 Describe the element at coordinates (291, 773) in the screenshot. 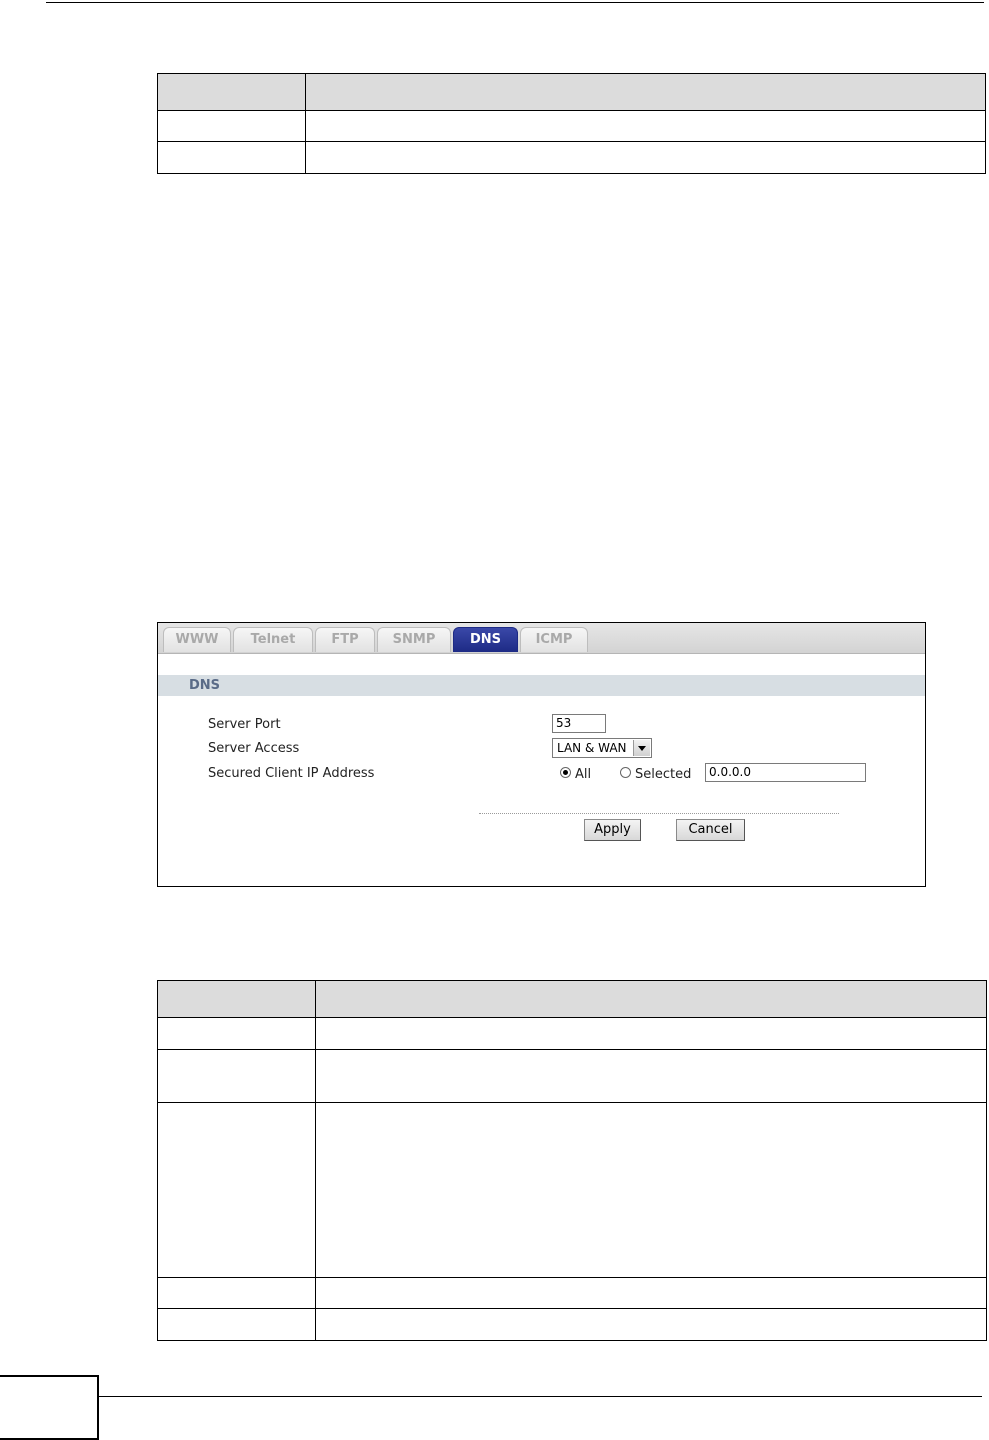

I see `secured-client-ip-label: Secured Client IP Address` at that location.